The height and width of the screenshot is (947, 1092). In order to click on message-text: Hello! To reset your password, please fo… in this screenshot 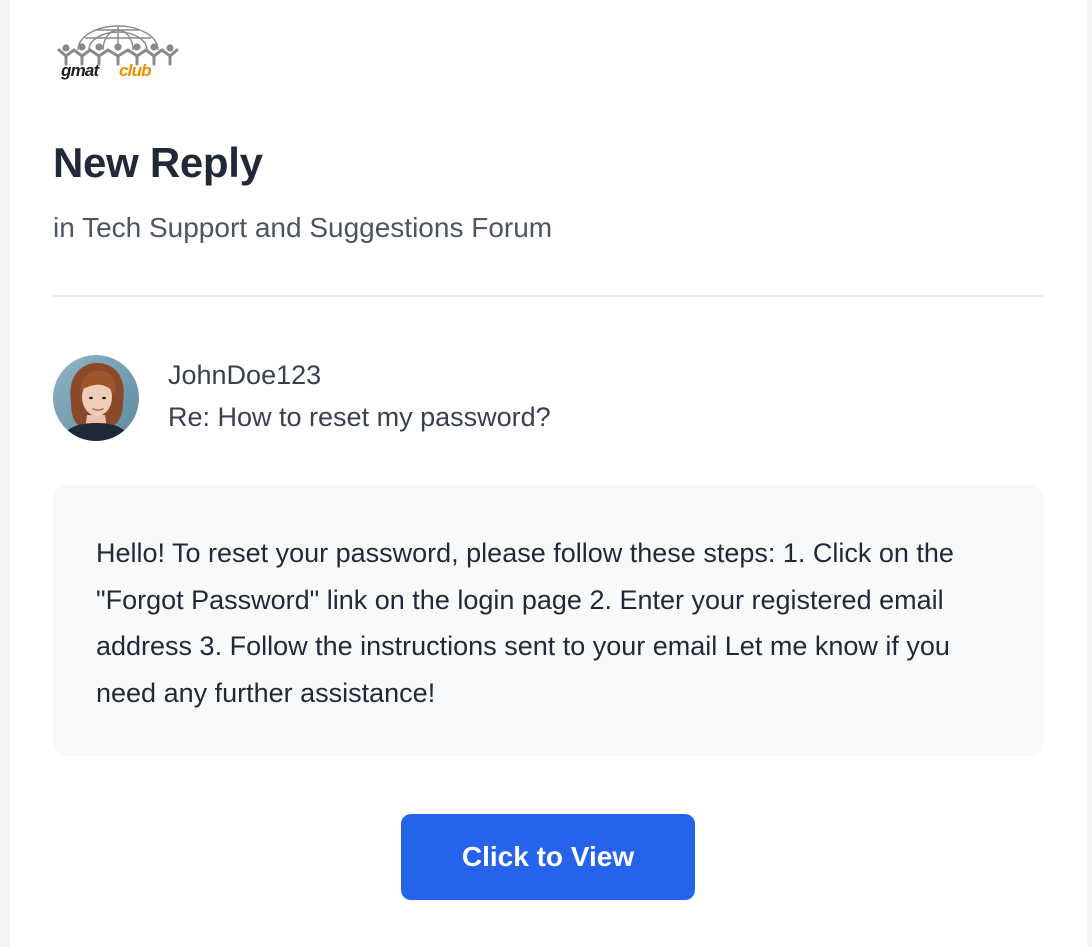, I will do `click(525, 623)`.